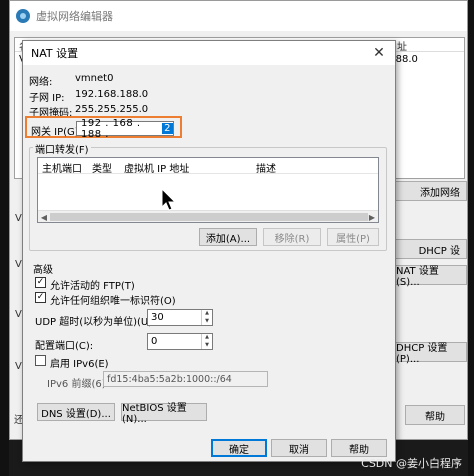 This screenshot has width=474, height=476. I want to click on subnet-ip-label: 子网 IP:, so click(47, 98).